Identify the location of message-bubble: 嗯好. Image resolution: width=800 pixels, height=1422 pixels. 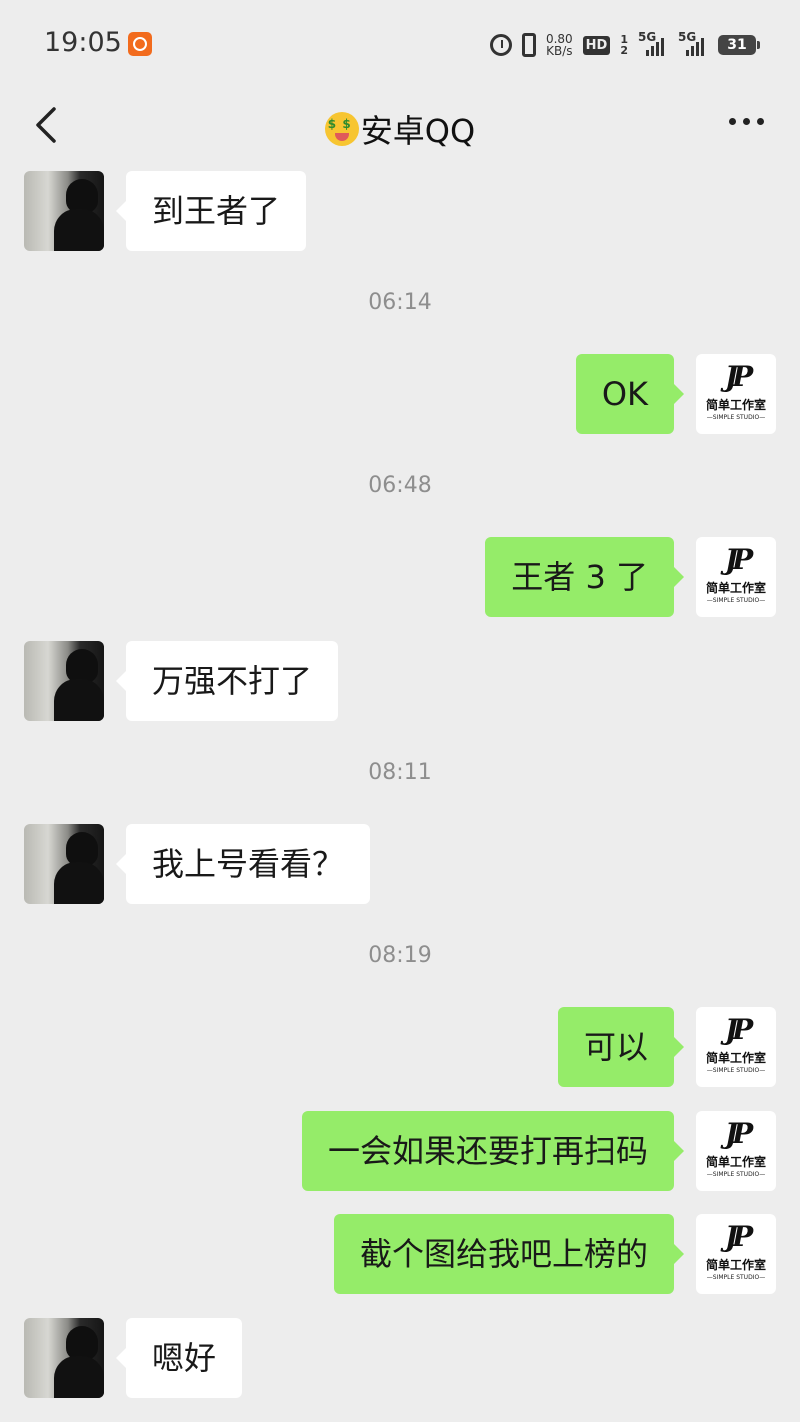
(179, 1358).